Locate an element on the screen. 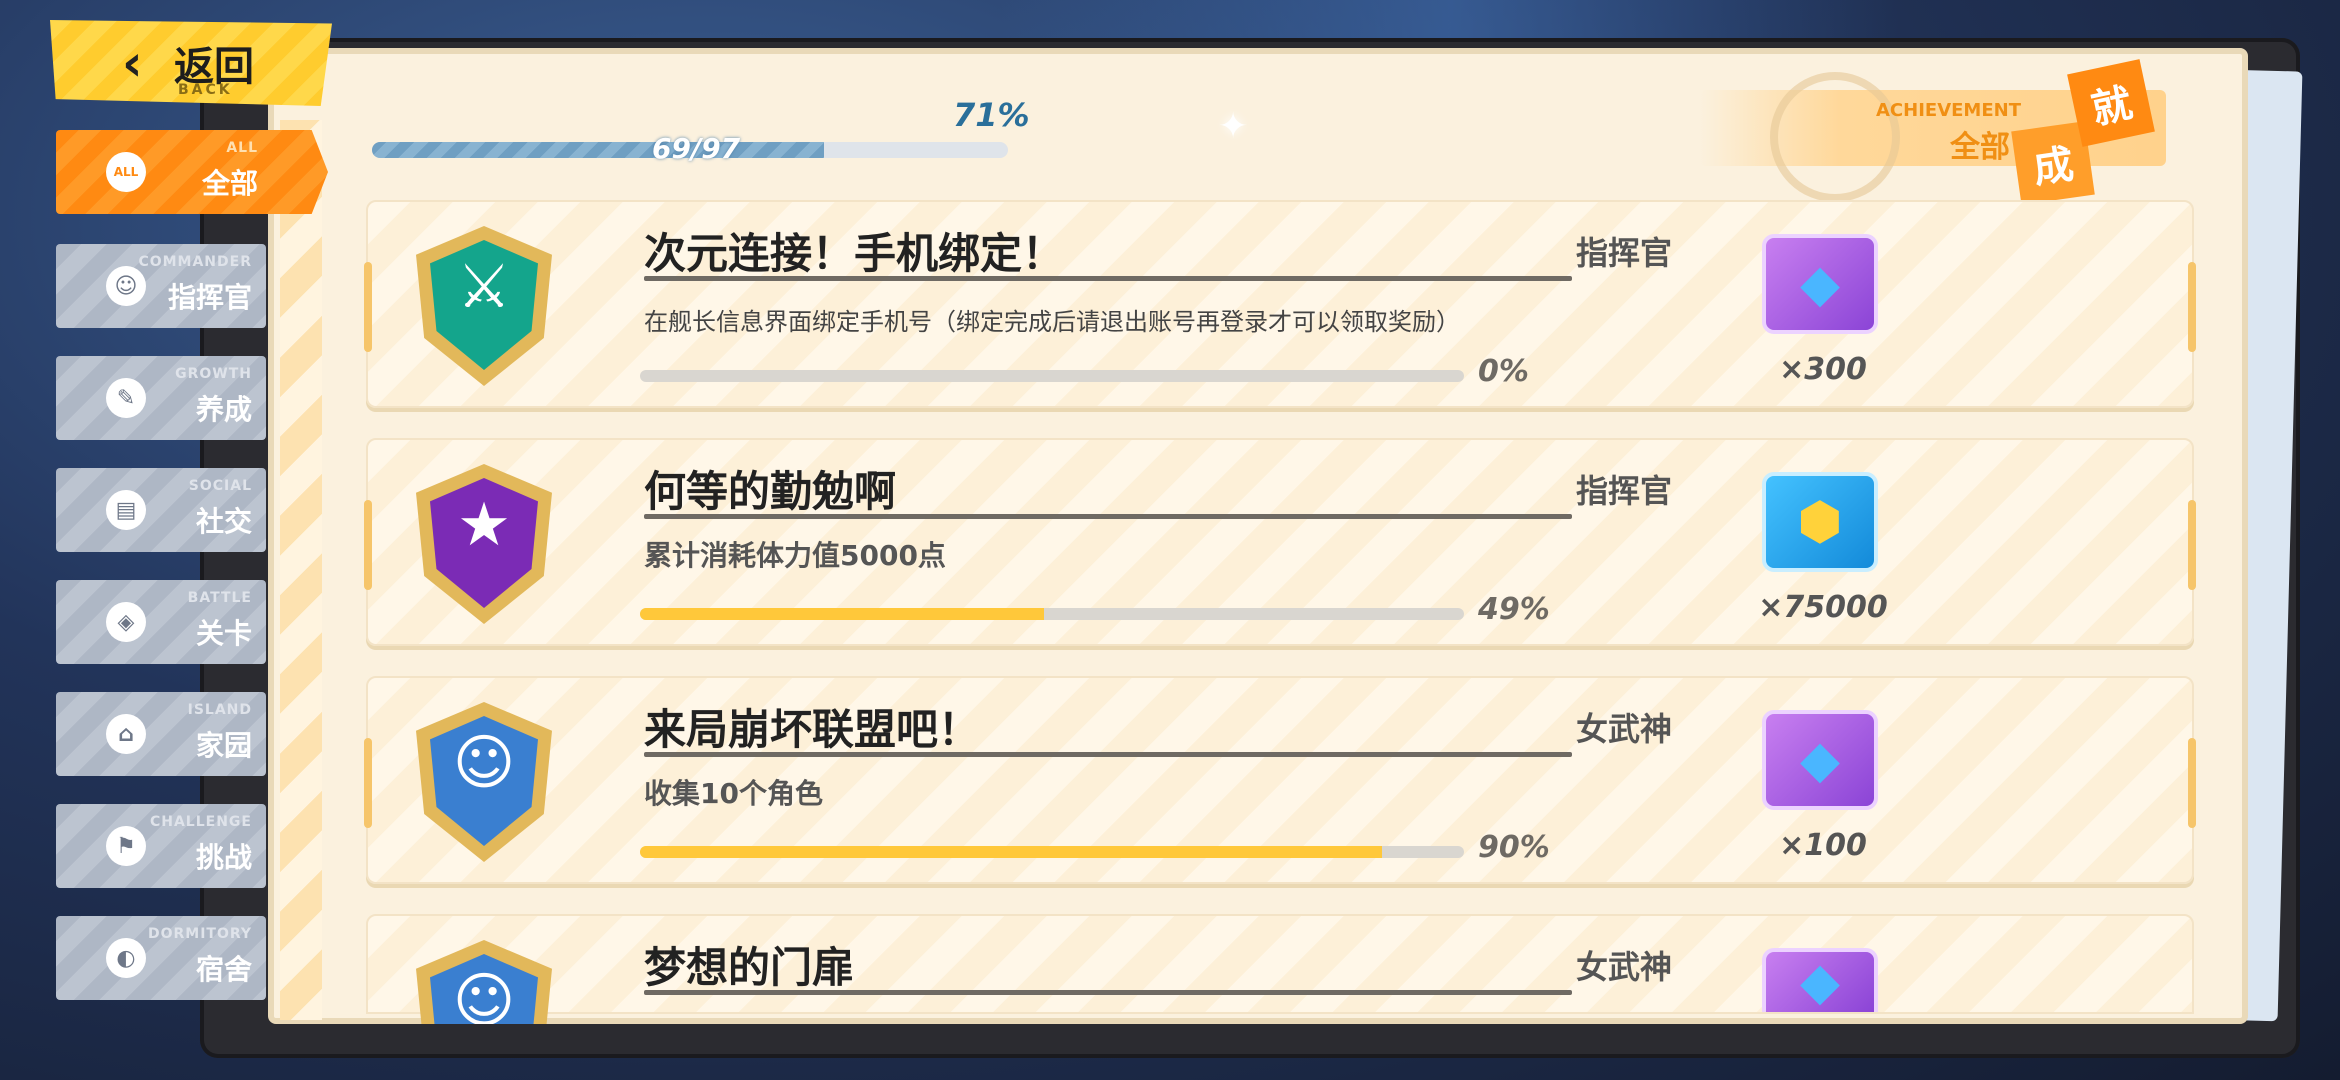  star-glyph: ★ is located at coordinates (484, 525).